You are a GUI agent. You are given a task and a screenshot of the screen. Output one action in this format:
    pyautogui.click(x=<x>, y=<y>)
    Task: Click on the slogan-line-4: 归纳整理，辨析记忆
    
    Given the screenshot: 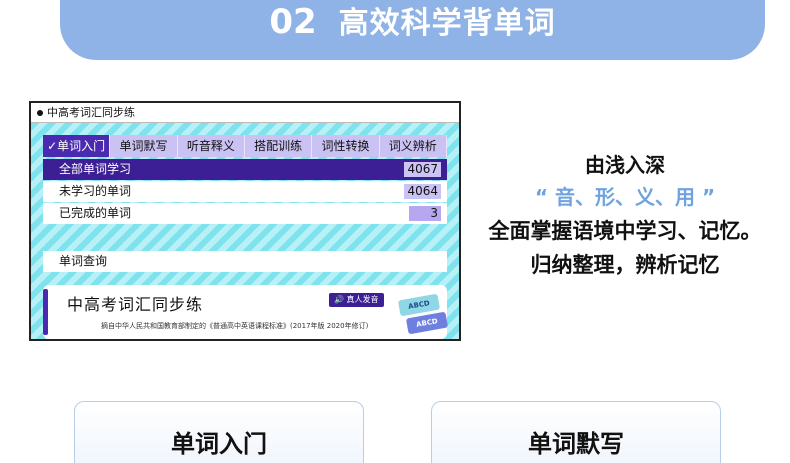 What is the action you would take?
    pyautogui.click(x=625, y=265)
    